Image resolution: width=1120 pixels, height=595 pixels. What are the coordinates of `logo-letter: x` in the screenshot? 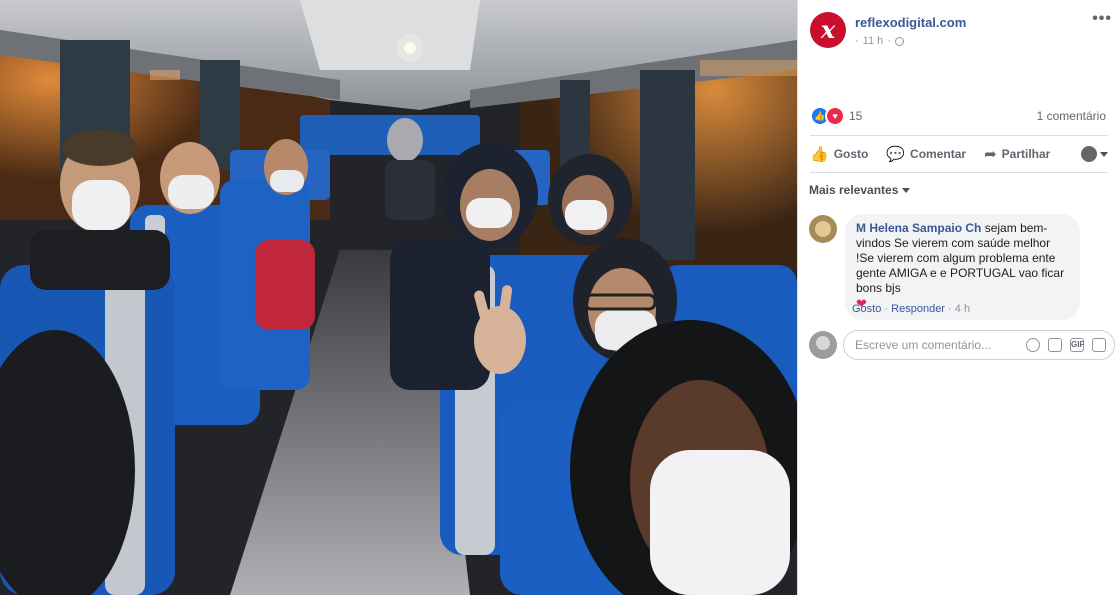 It's located at (828, 29).